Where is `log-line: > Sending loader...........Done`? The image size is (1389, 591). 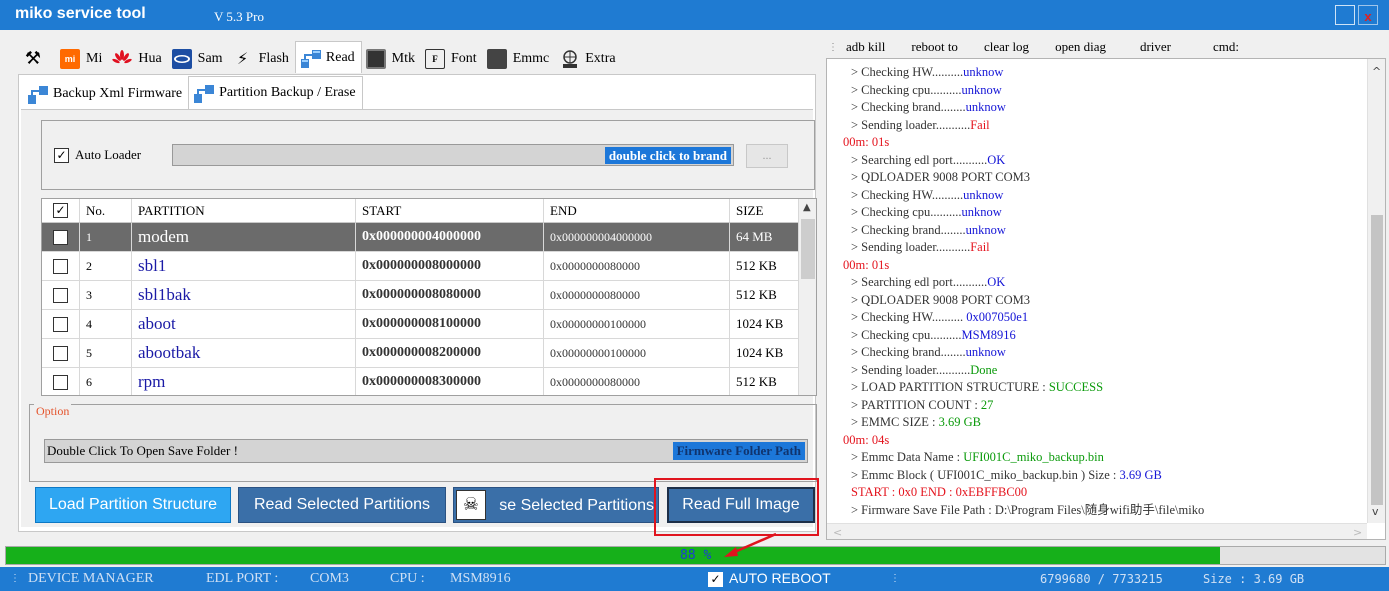 log-line: > Sending loader...........Done is located at coordinates (1102, 371).